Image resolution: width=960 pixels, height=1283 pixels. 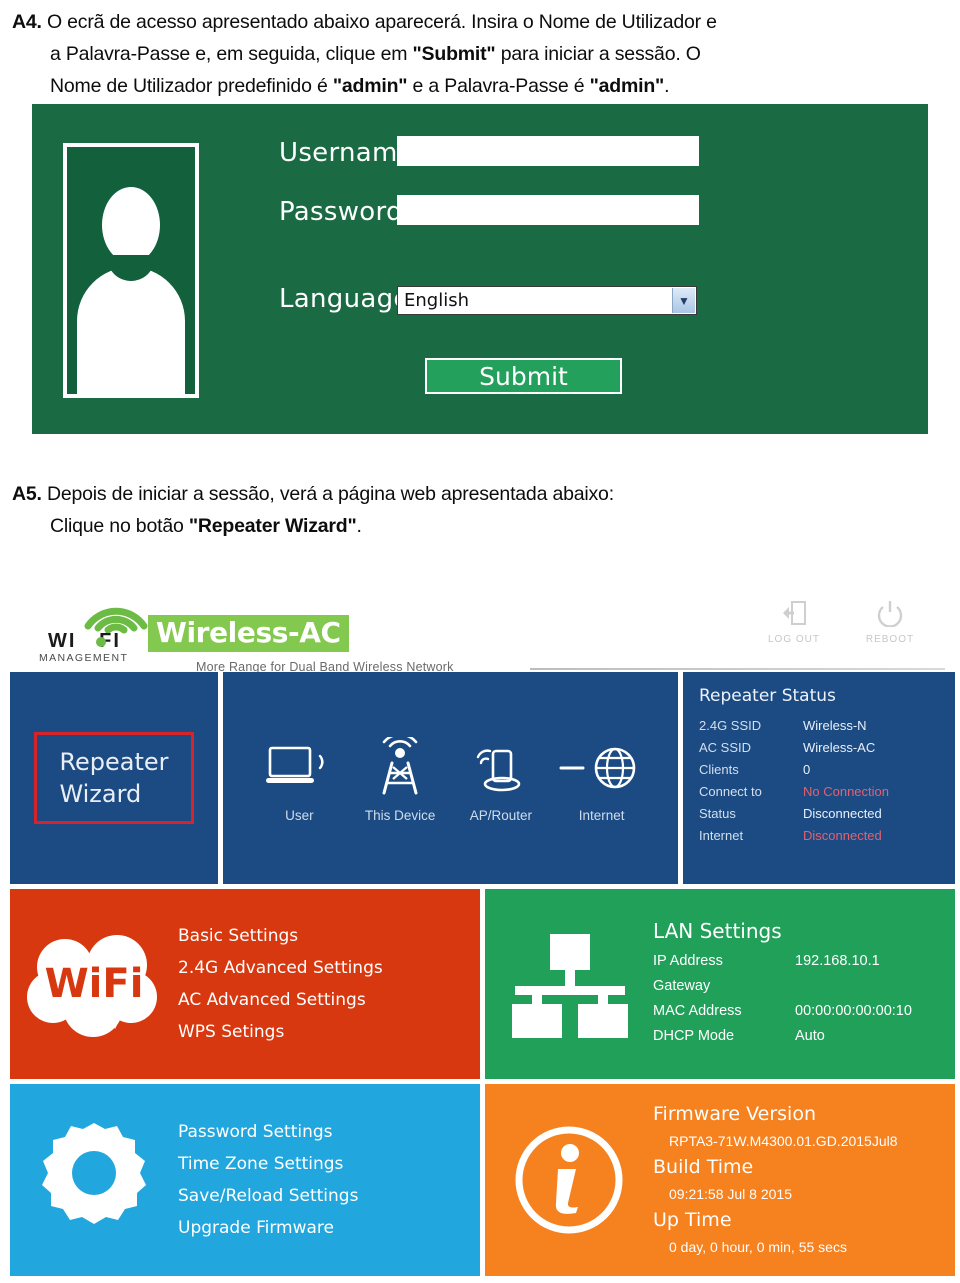 I want to click on instruction-a4-line3-mid: e a Palavra-Passe é, so click(x=498, y=86).